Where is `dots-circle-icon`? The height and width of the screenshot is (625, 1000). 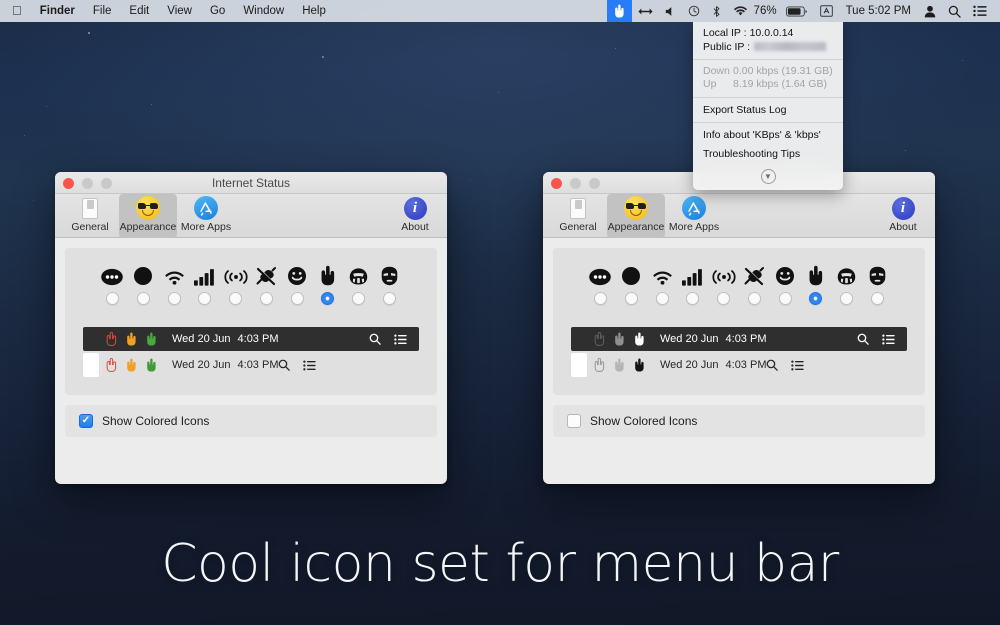 dots-circle-icon is located at coordinates (600, 273).